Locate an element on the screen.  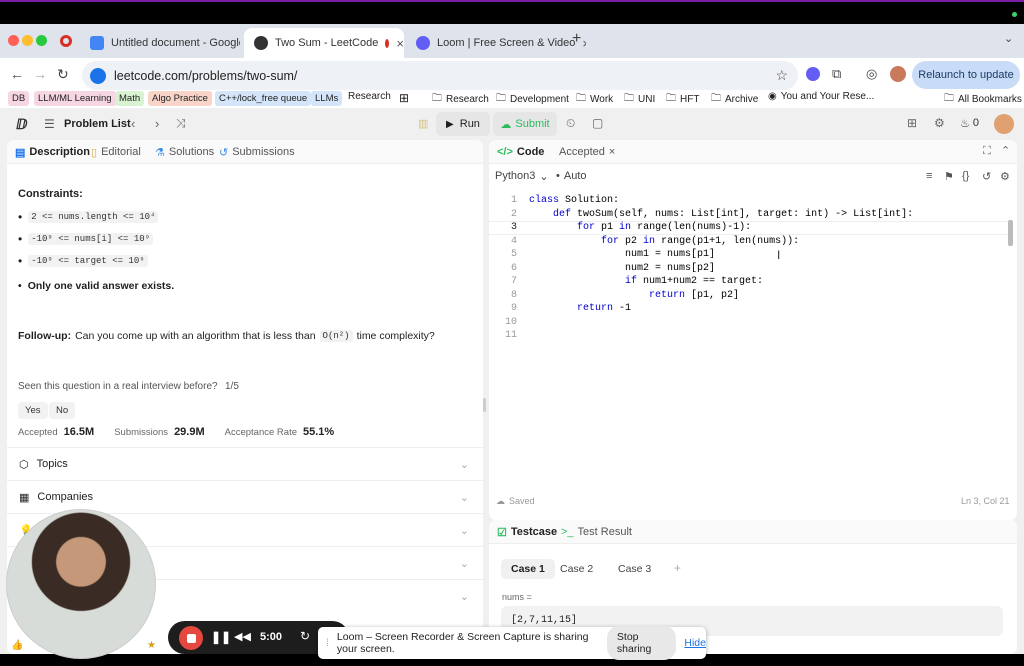
all-bookmarks: 🗀 All Bookmarks is located at coordinates (983, 99).